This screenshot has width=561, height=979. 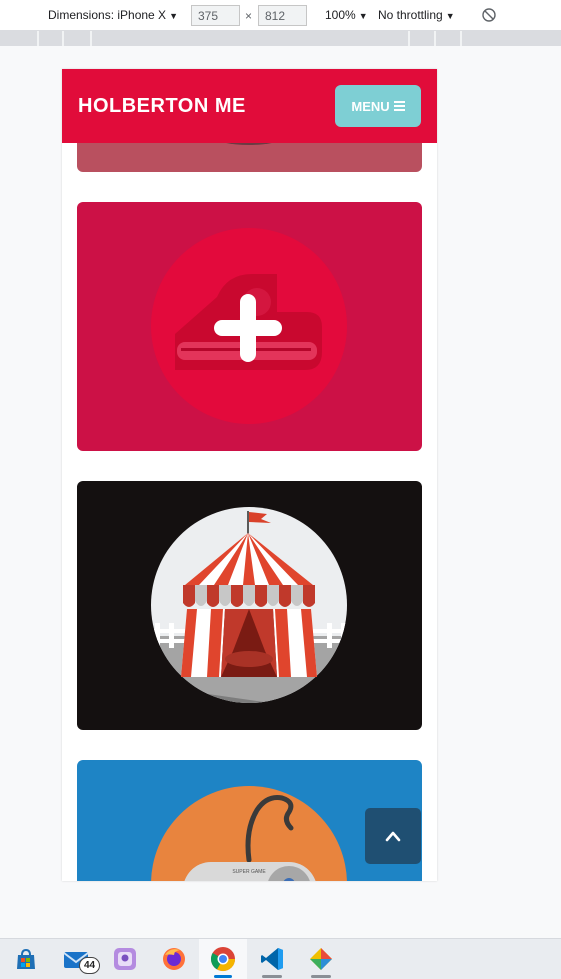 I want to click on scroll-top-button, so click(x=393, y=836).